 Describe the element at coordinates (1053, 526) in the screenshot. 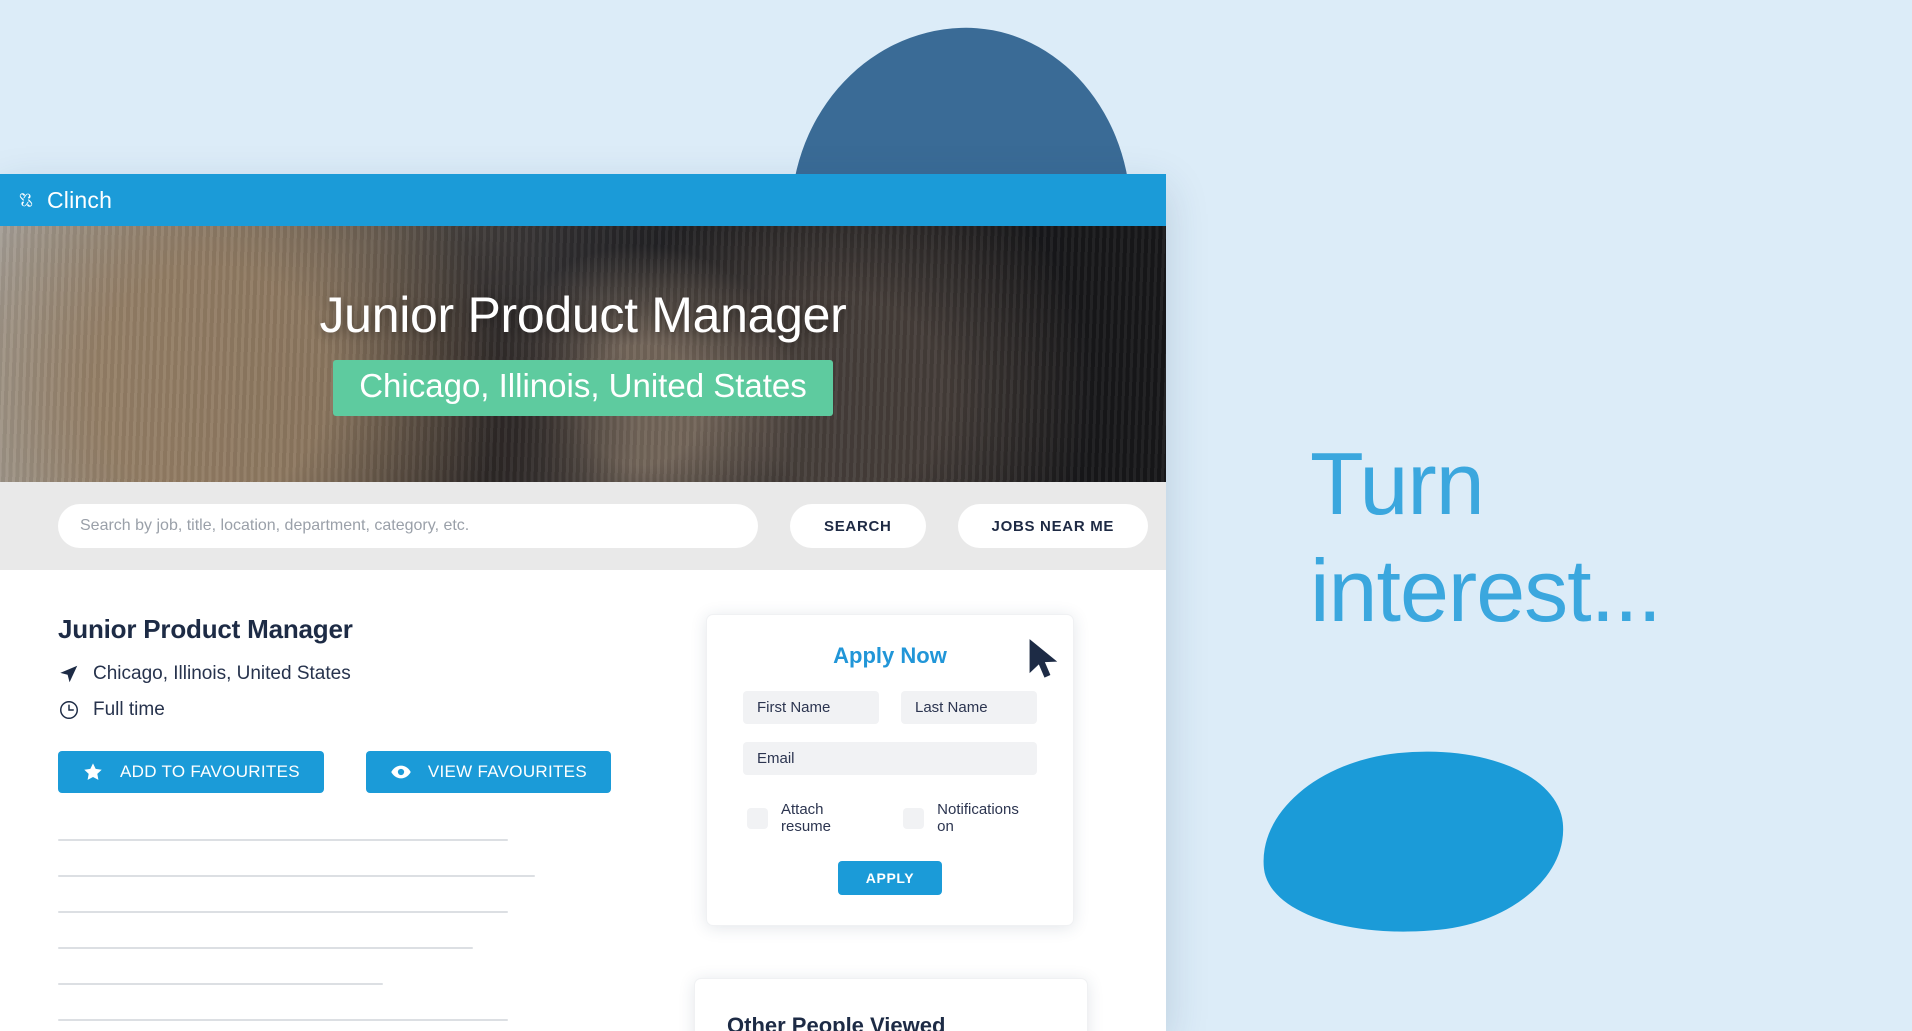

I see `jobs-near-me-button: JOBS NEAR ME` at that location.